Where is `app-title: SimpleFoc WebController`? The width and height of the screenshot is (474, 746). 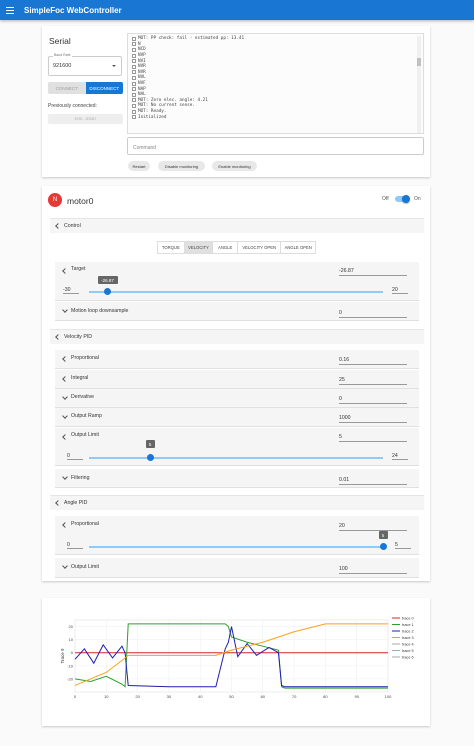
app-title: SimpleFoc WebController is located at coordinates (73, 10).